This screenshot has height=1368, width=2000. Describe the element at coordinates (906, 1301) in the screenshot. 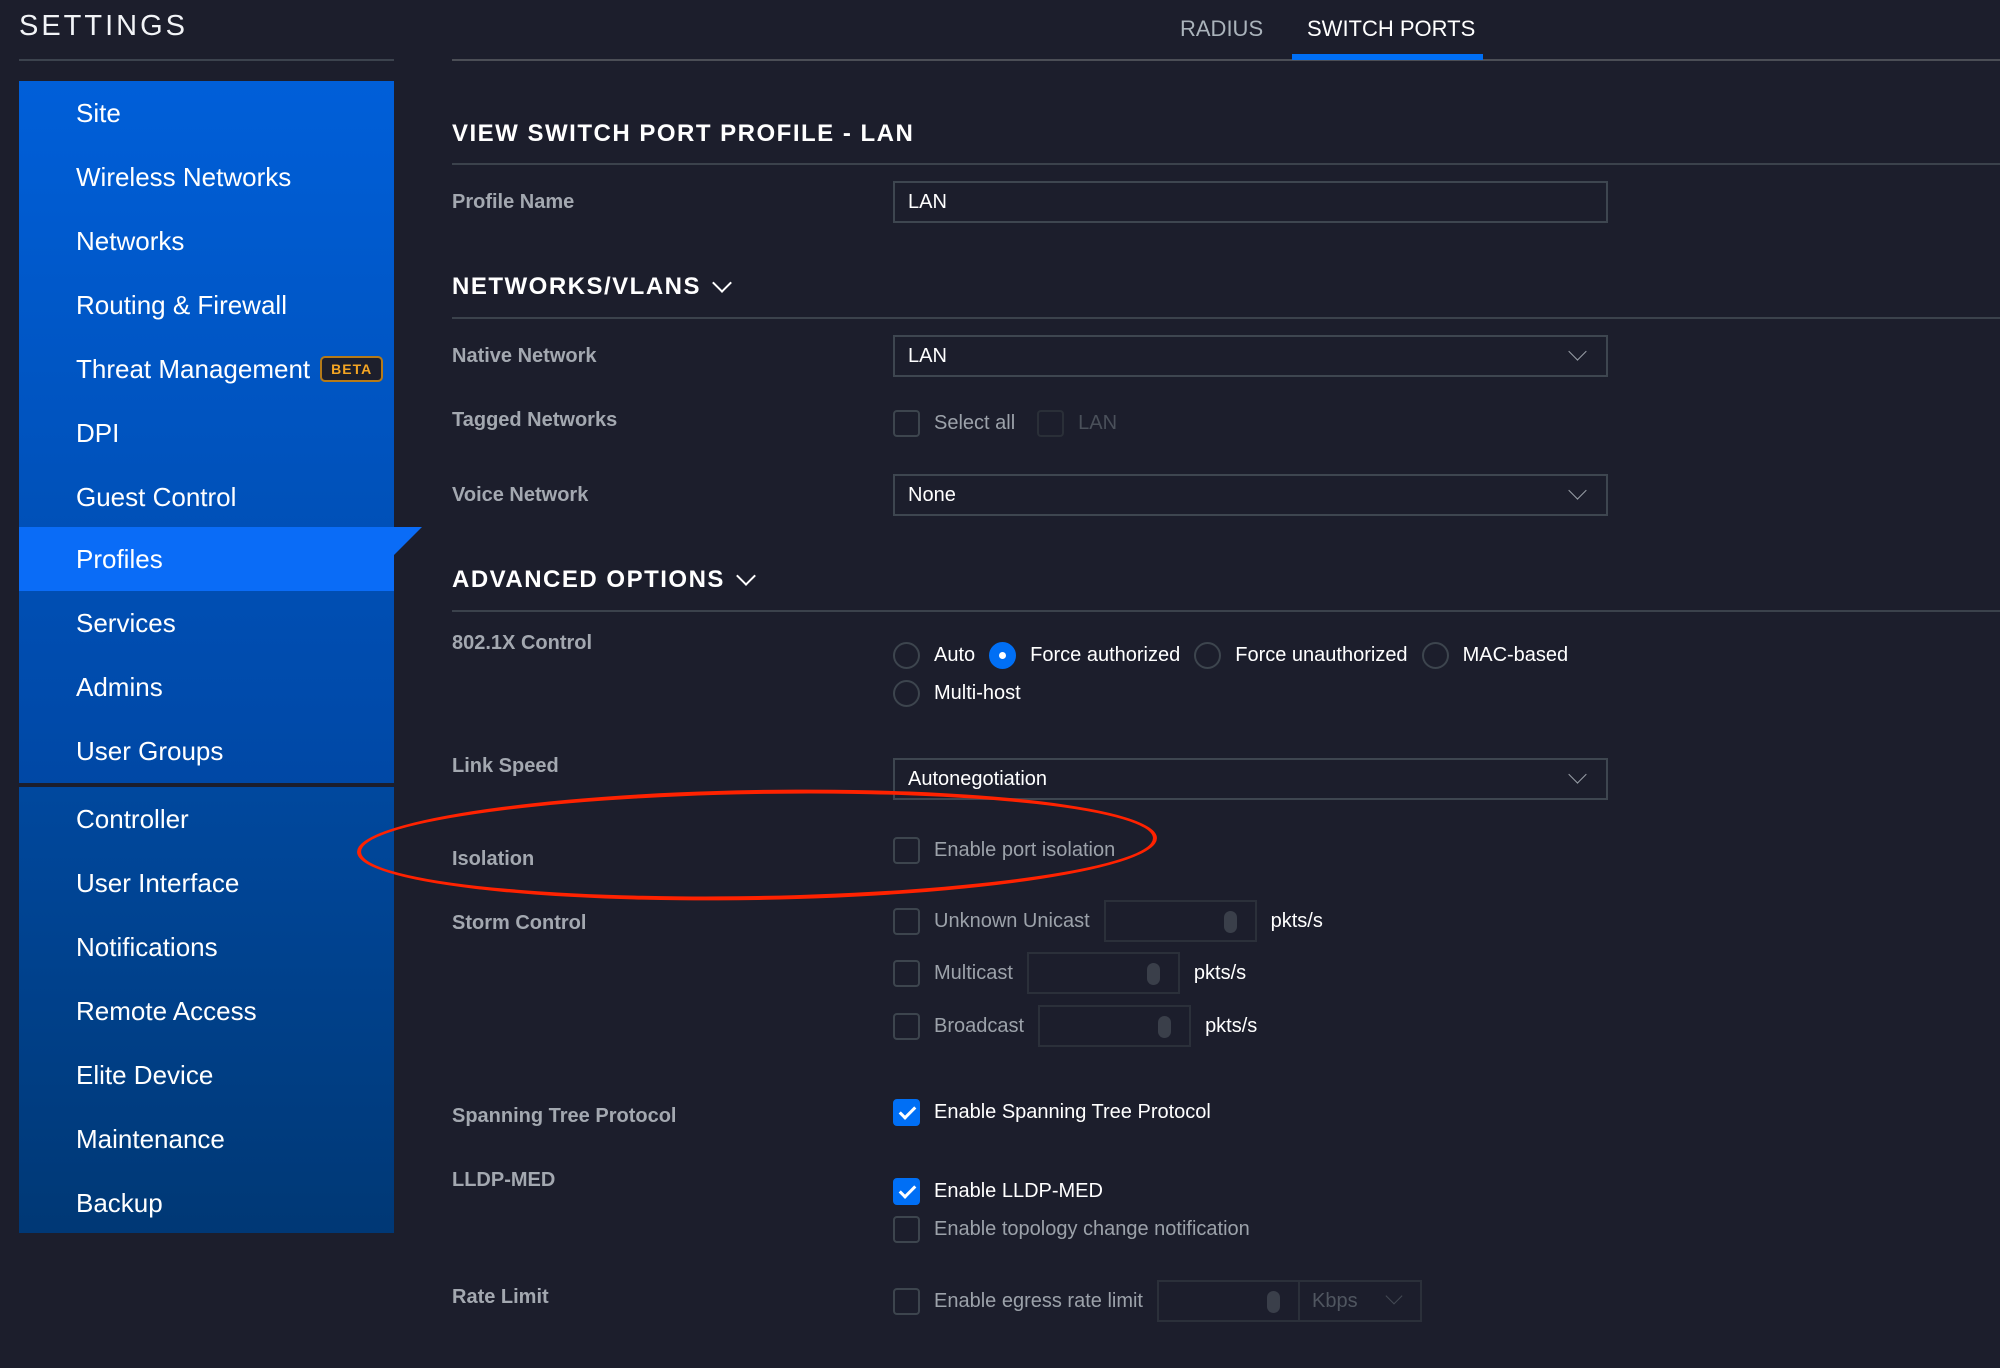

I see `egress-rate-limit-checkbox` at that location.